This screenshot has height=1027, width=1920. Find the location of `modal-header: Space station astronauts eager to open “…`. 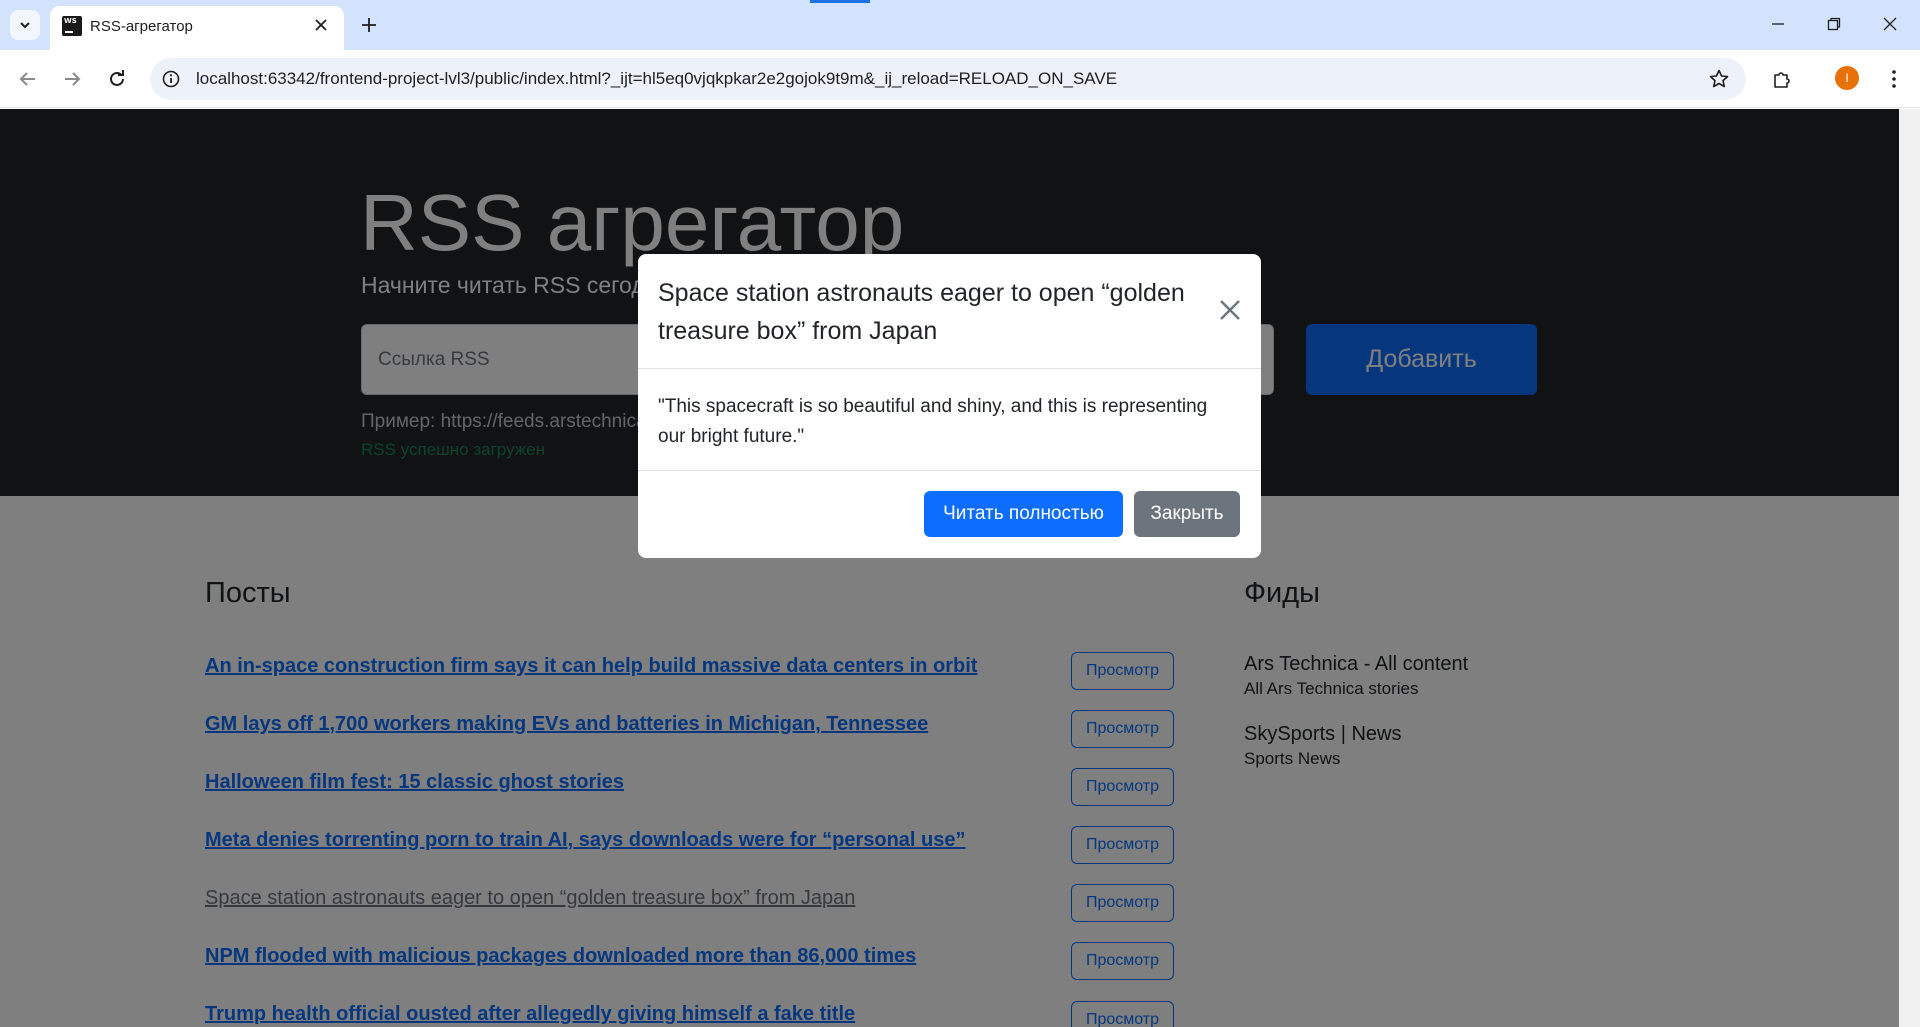

modal-header: Space station astronauts eager to open “… is located at coordinates (949, 311).